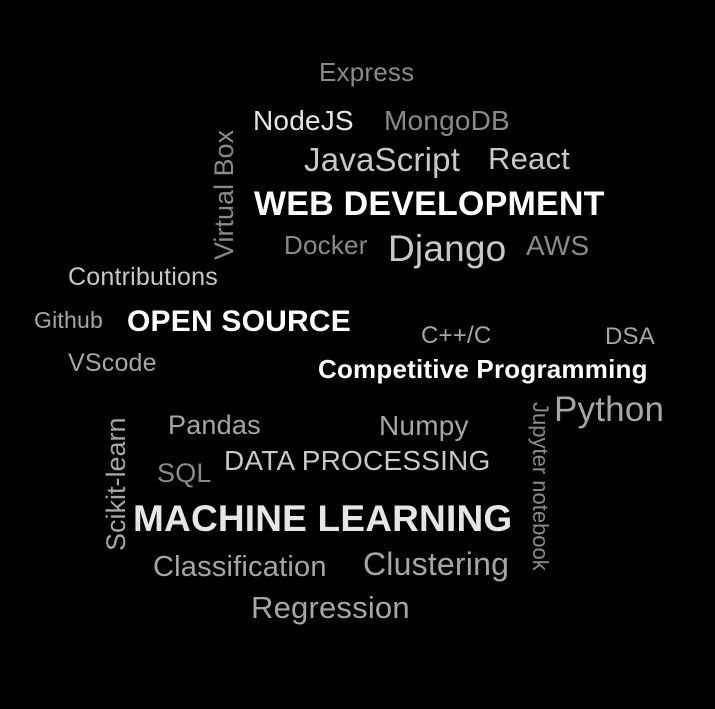 This screenshot has width=715, height=709. What do you see at coordinates (447, 120) in the screenshot?
I see `word-mongodb: MongoDB` at bounding box center [447, 120].